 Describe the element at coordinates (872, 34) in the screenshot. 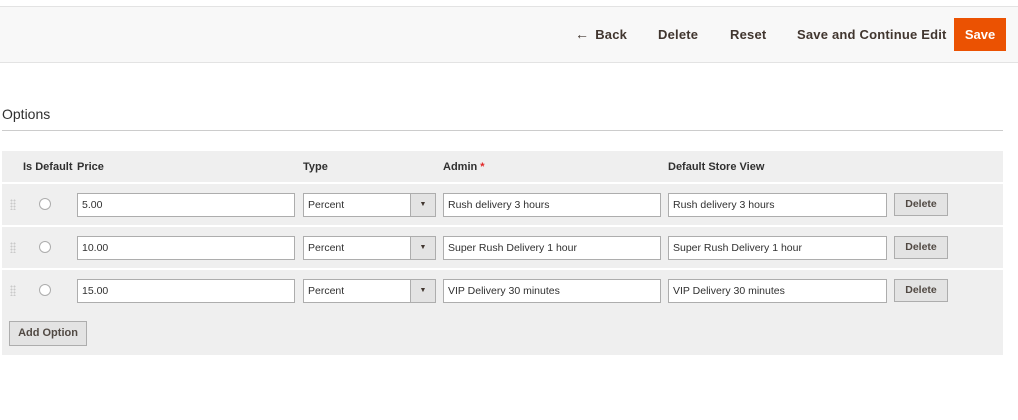

I see `save-and-continue-button: Save and Continue Edit` at that location.